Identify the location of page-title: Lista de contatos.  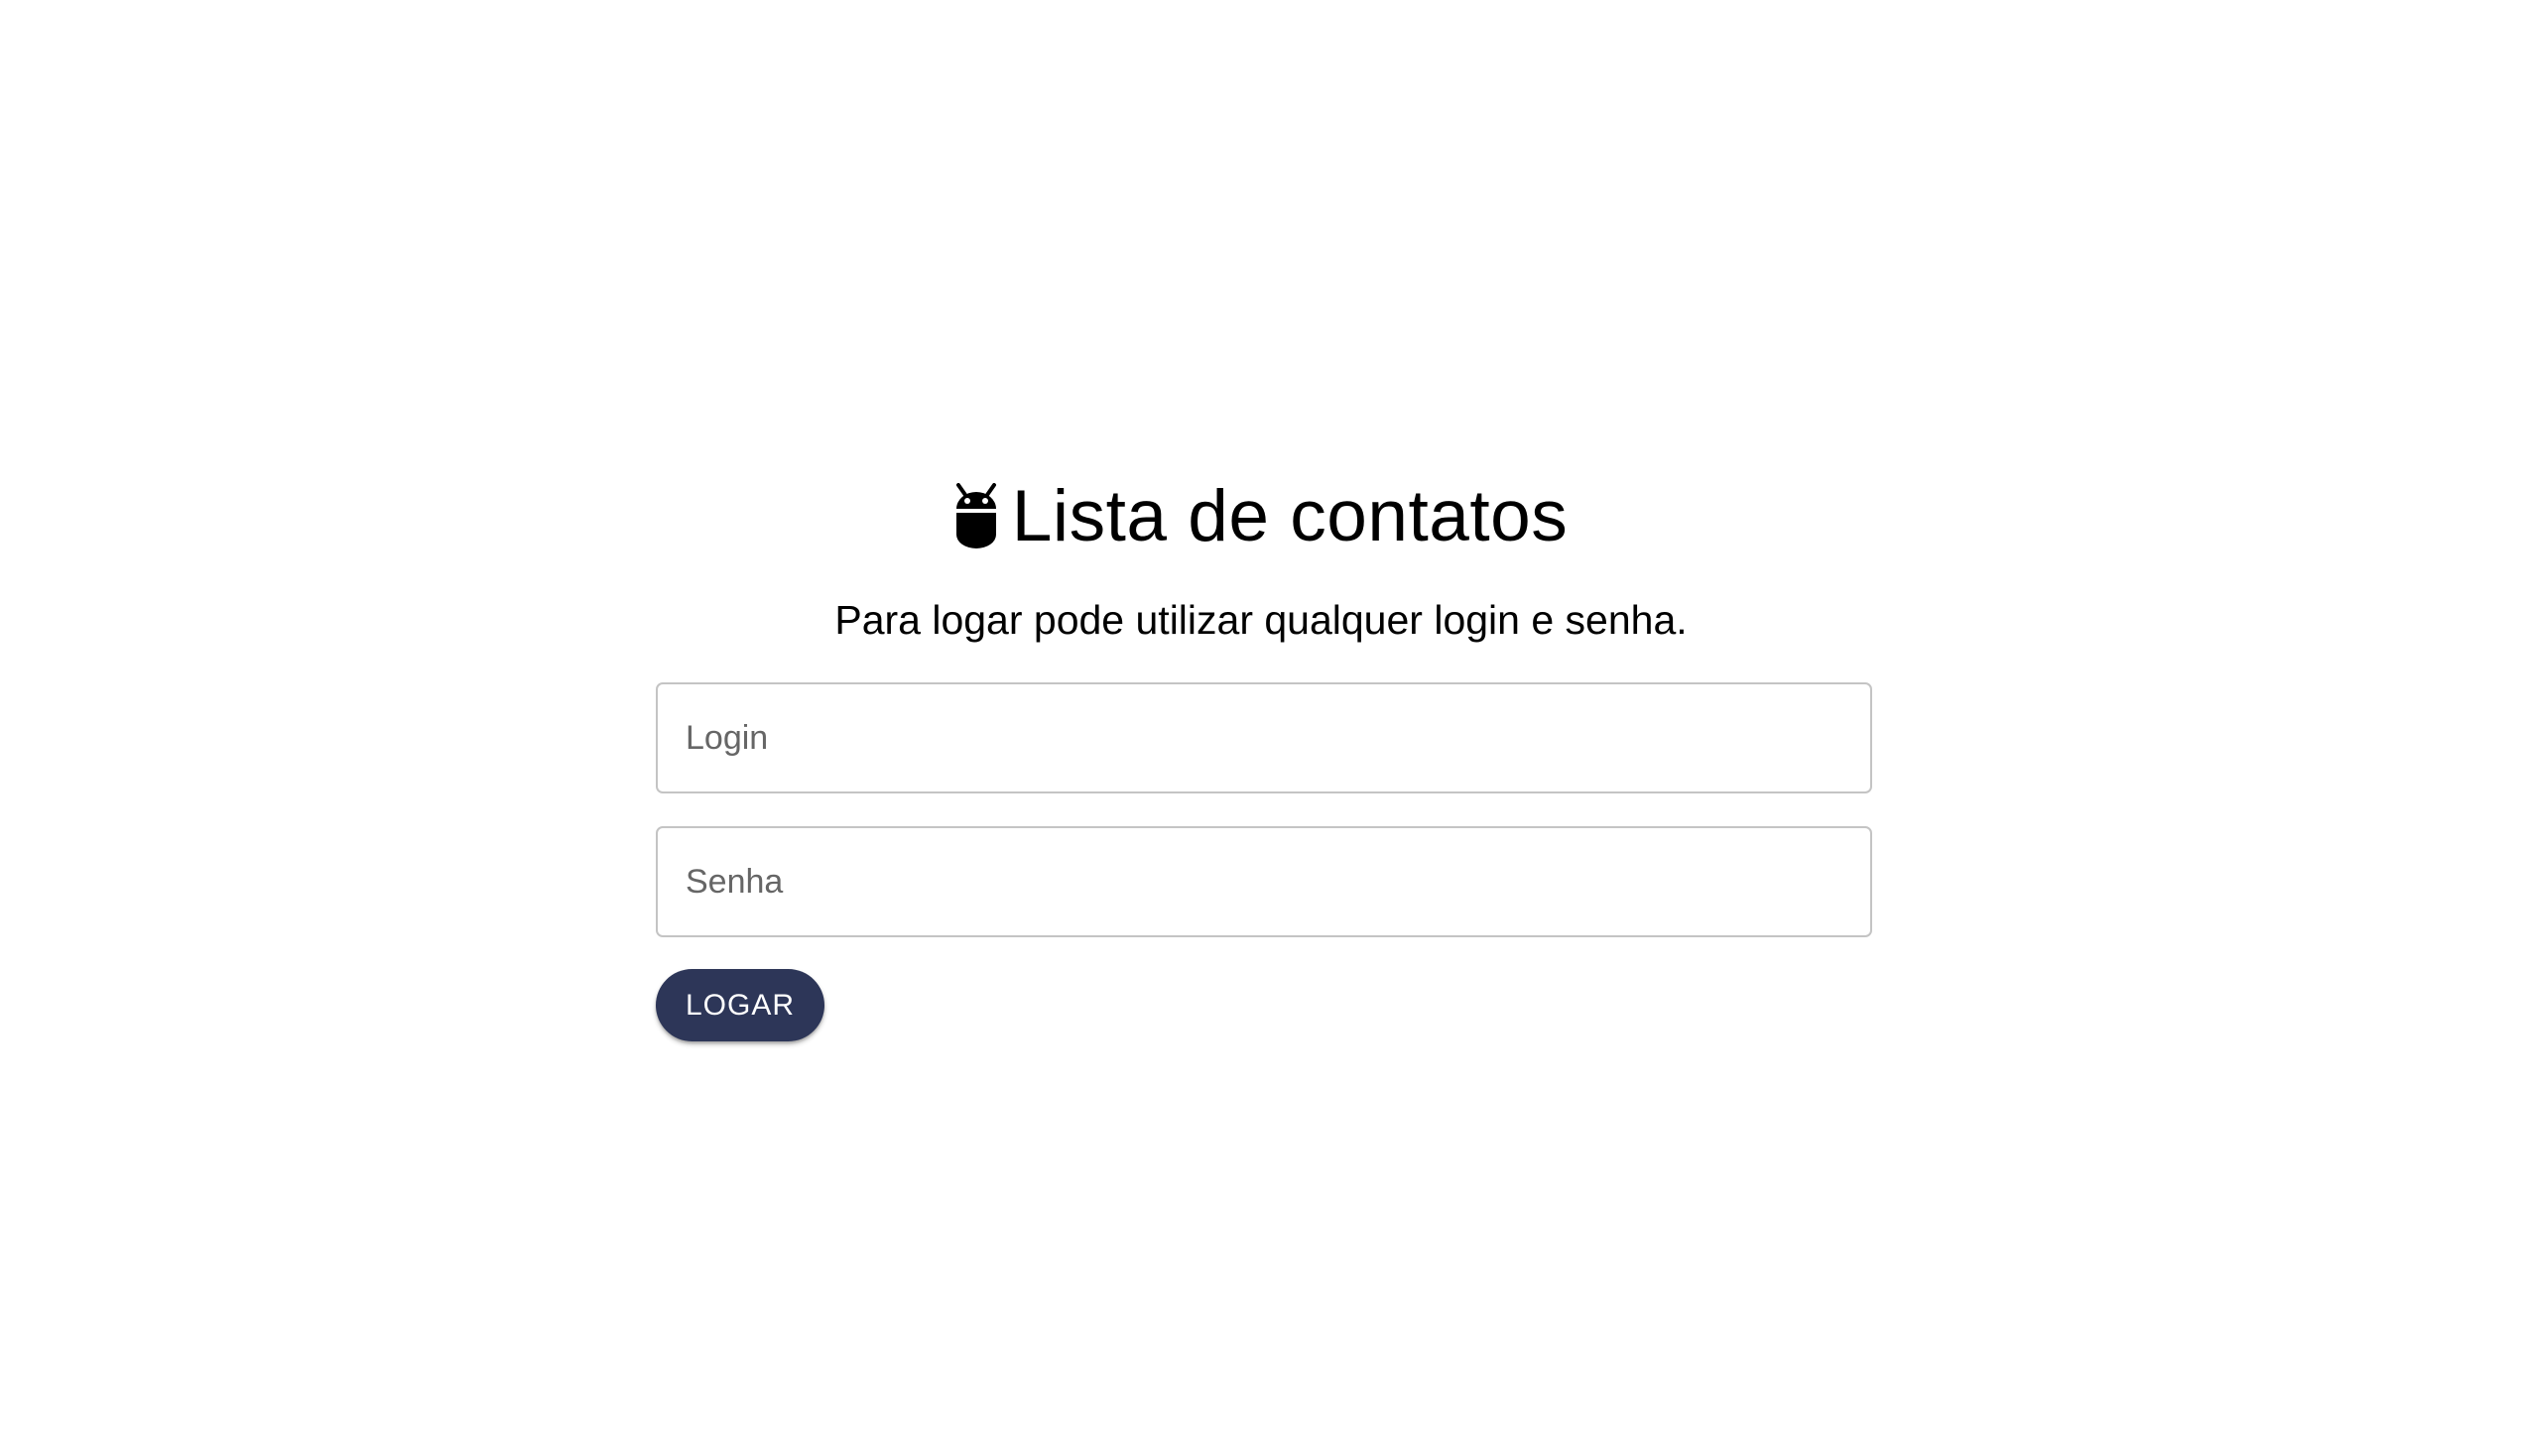
(1290, 515).